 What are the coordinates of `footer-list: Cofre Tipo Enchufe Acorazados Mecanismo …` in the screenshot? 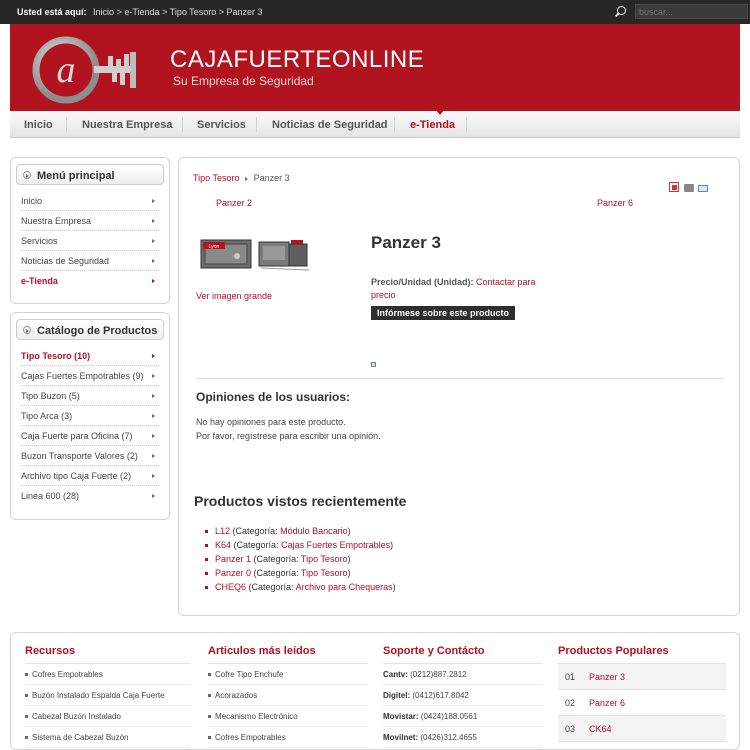 It's located at (288, 706).